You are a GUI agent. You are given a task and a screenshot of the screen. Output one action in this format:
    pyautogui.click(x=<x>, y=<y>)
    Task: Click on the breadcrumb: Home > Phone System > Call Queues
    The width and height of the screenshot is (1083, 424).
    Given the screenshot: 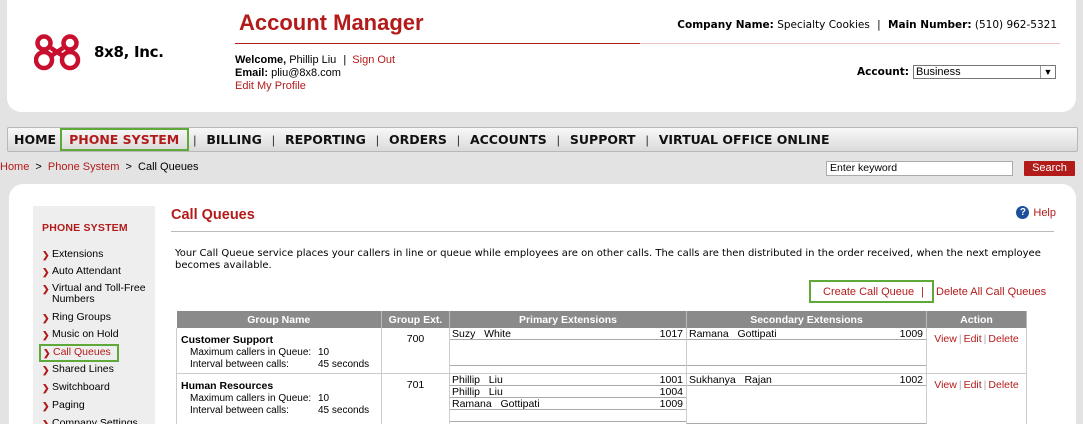 What is the action you would take?
    pyautogui.click(x=99, y=167)
    